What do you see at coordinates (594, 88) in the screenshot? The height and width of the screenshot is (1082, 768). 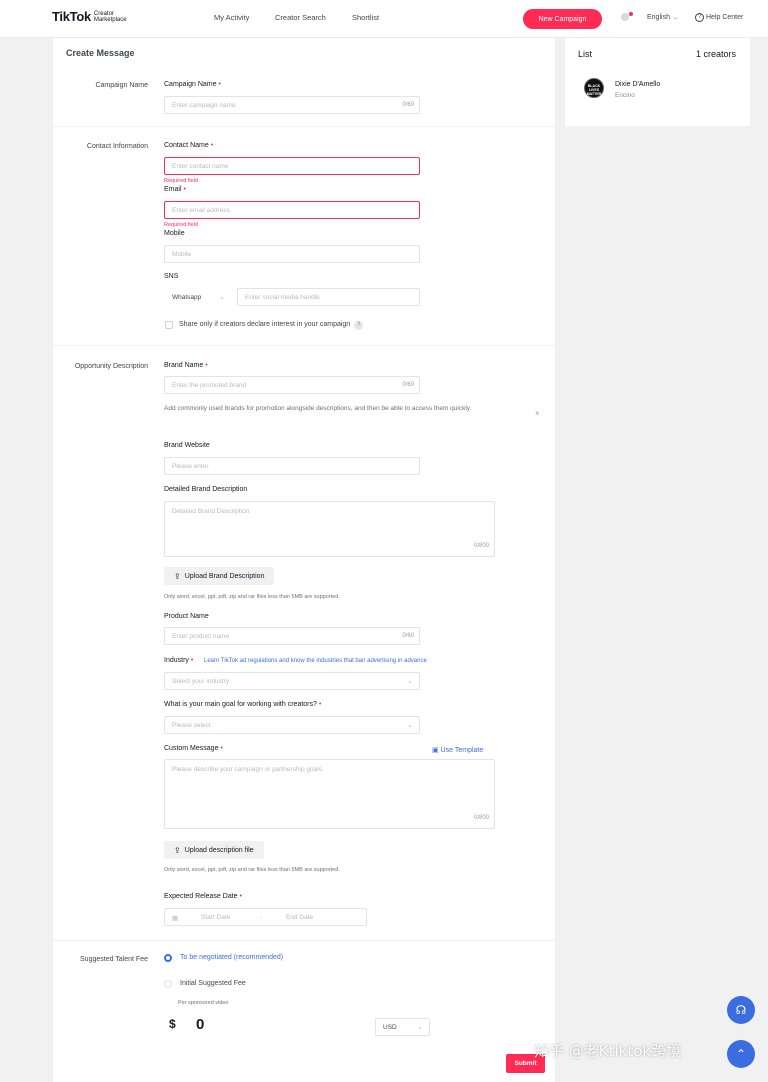 I see `creator-avatar: BLACK LIVES MATTER` at bounding box center [594, 88].